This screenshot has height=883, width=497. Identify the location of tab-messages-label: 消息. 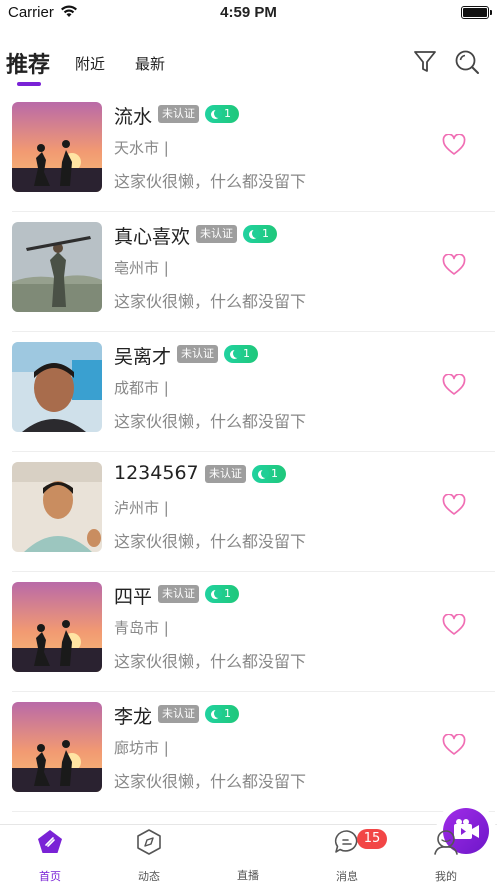
(347, 876).